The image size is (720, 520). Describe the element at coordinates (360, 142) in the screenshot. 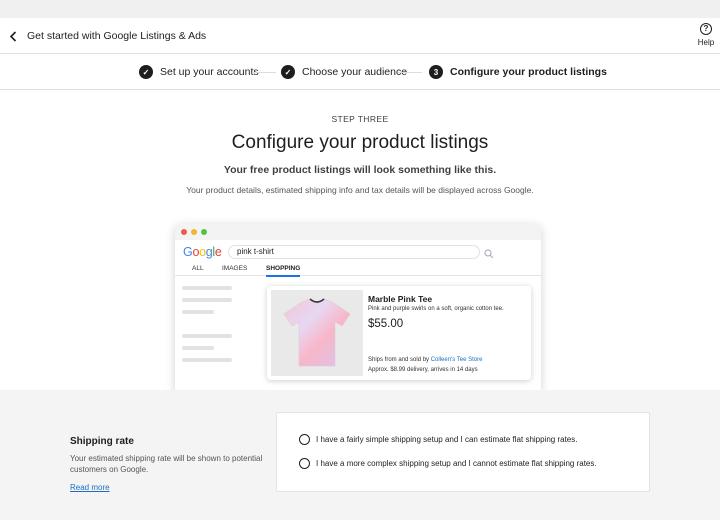

I see `page-title: Configure your product listings` at that location.